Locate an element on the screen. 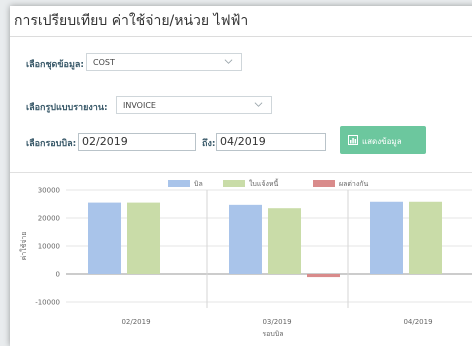 This screenshot has height=346, width=472. x-tick-label: 03/2019 is located at coordinates (276, 322).